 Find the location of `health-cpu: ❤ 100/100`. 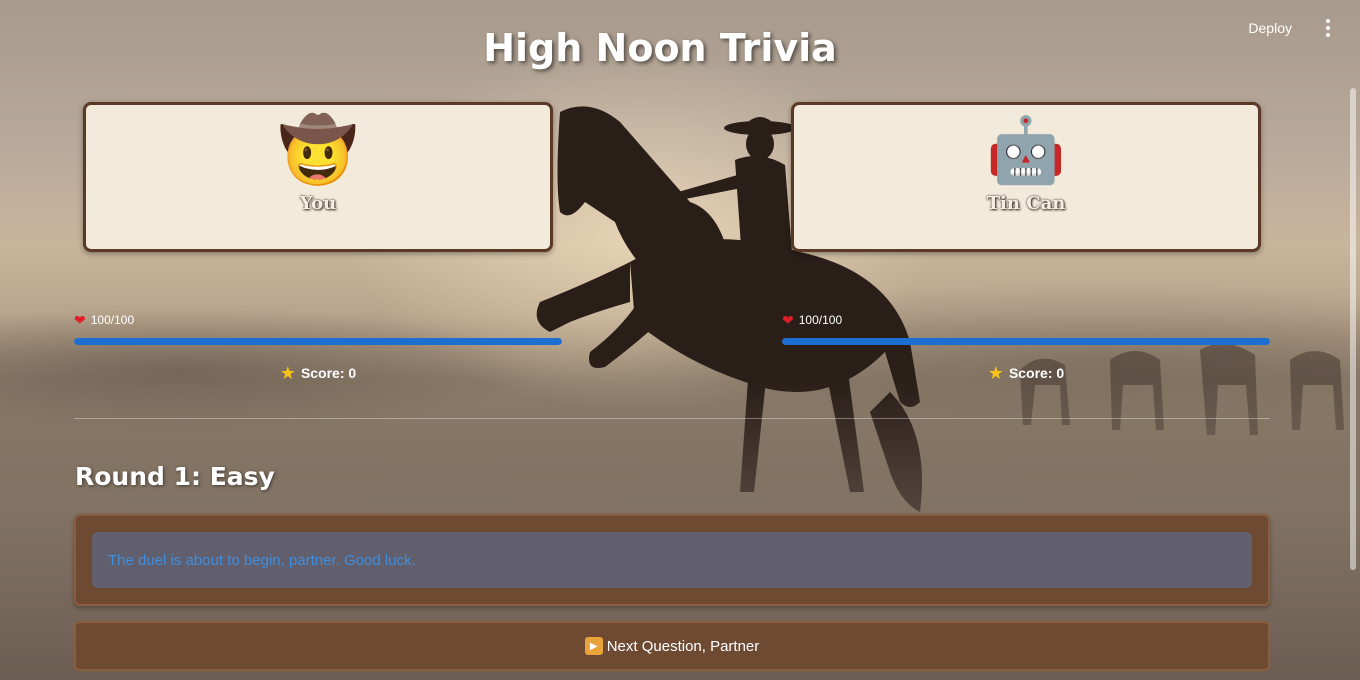

health-cpu: ❤ 100/100 is located at coordinates (1026, 328).